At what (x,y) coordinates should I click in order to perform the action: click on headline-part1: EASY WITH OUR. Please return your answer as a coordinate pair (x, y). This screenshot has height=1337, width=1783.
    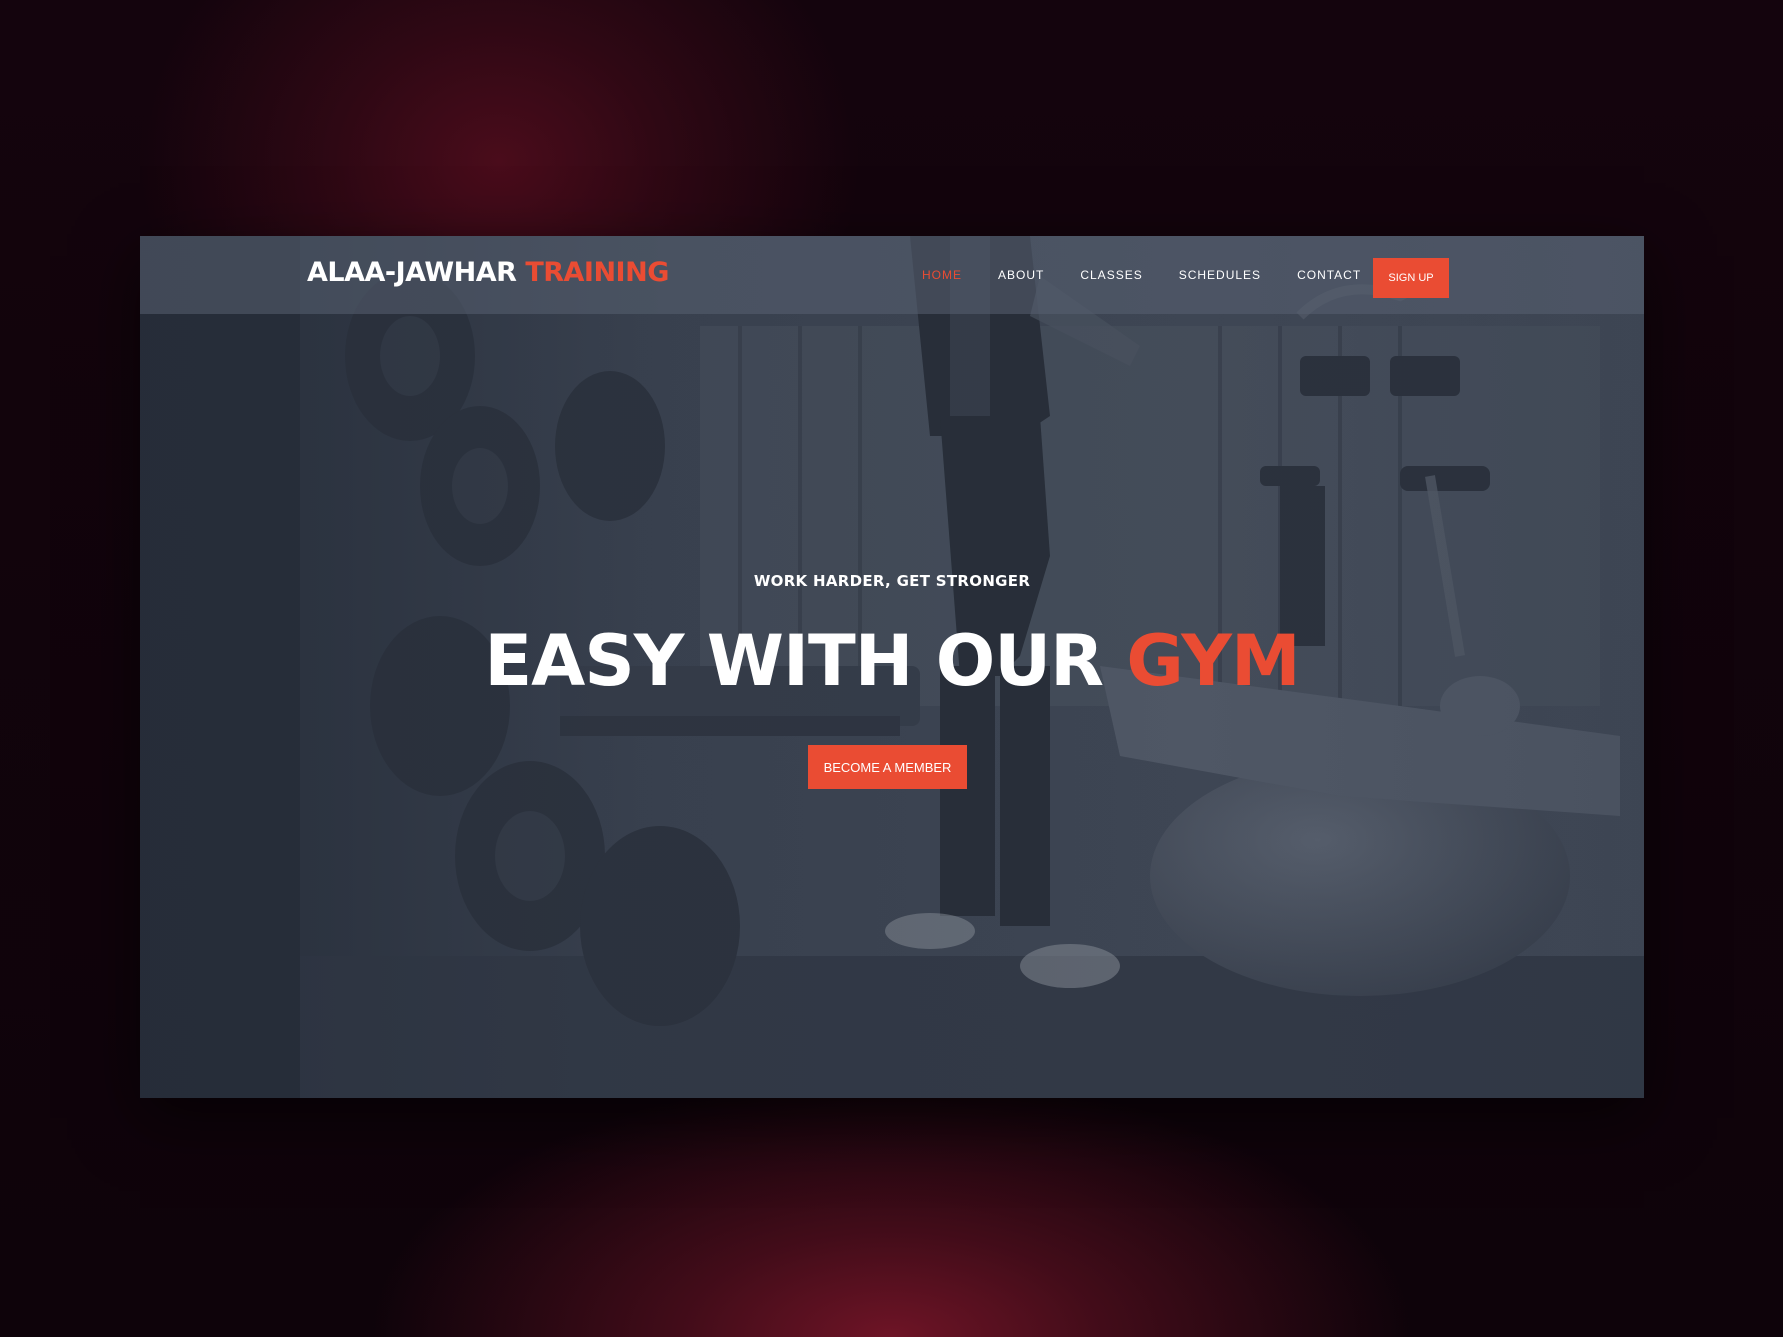
    Looking at the image, I should click on (794, 661).